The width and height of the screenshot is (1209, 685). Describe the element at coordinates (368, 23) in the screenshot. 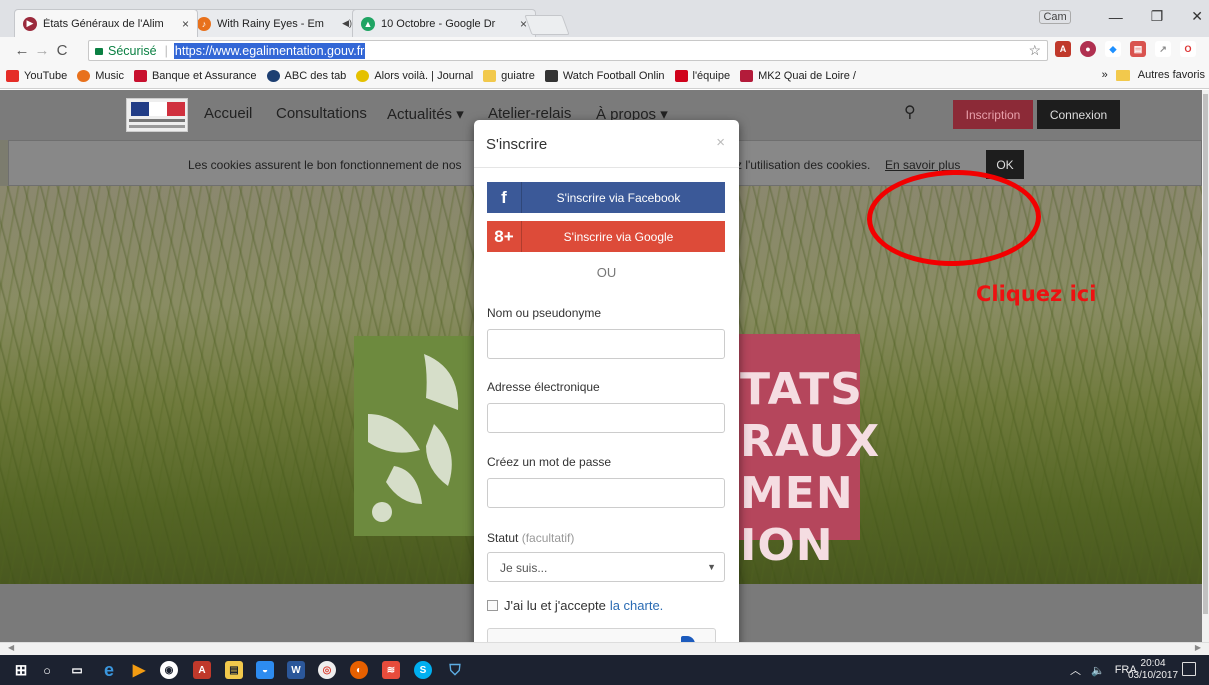

I see `google-drive-icon: ▲` at that location.